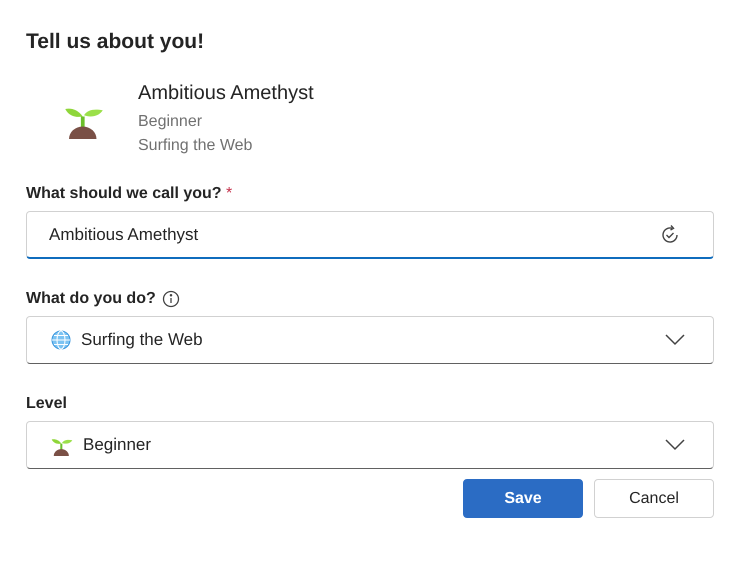 Image resolution: width=740 pixels, height=565 pixels. What do you see at coordinates (370, 235) in the screenshot?
I see `name-field: Ambitious Amethyst` at bounding box center [370, 235].